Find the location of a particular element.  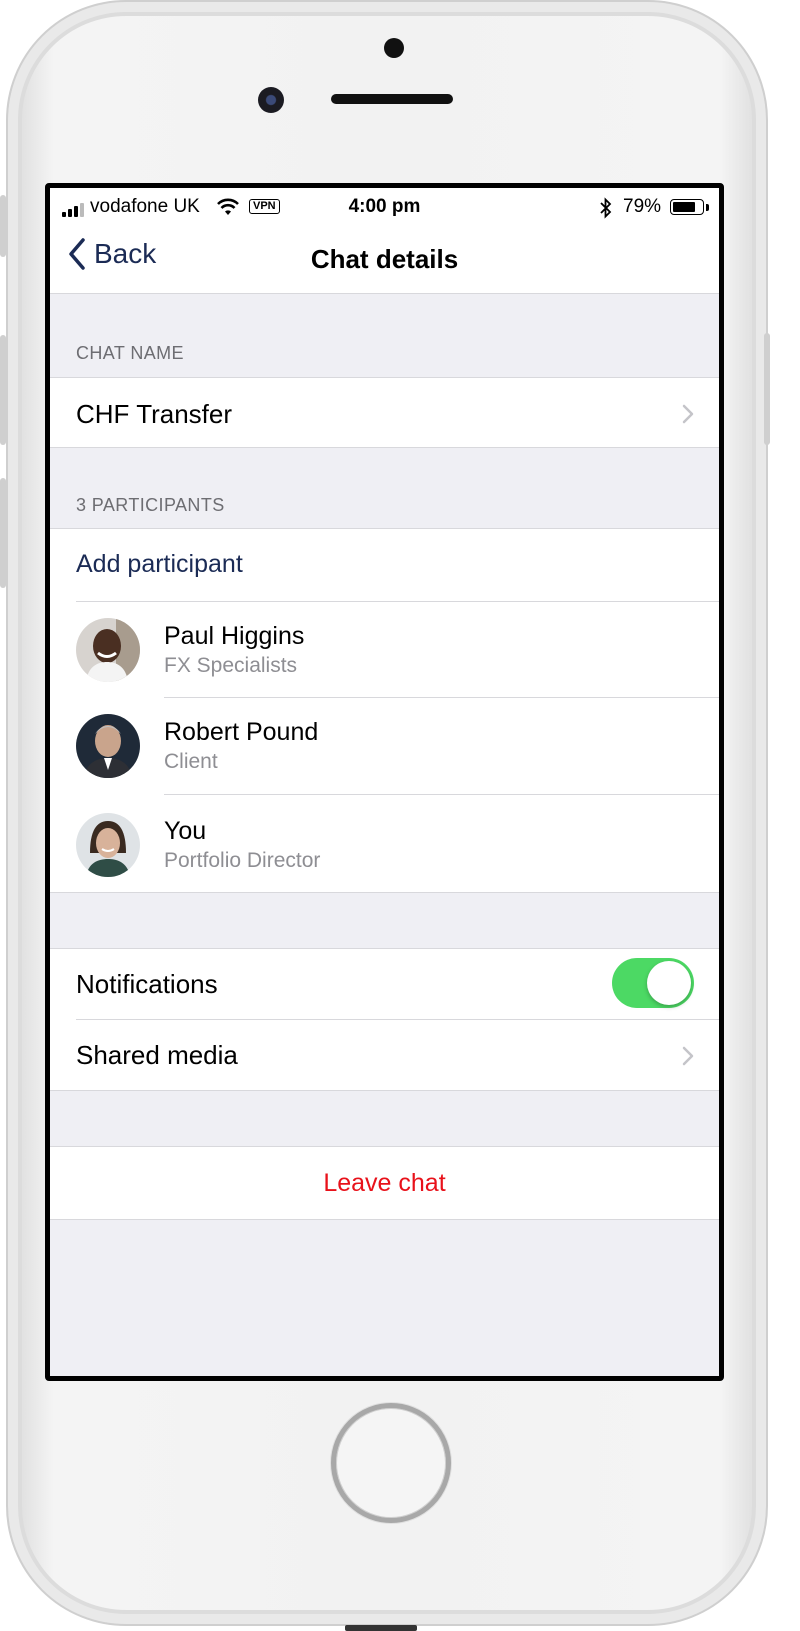

section-header-chat-name: CHAT NAME is located at coordinates (130, 353).